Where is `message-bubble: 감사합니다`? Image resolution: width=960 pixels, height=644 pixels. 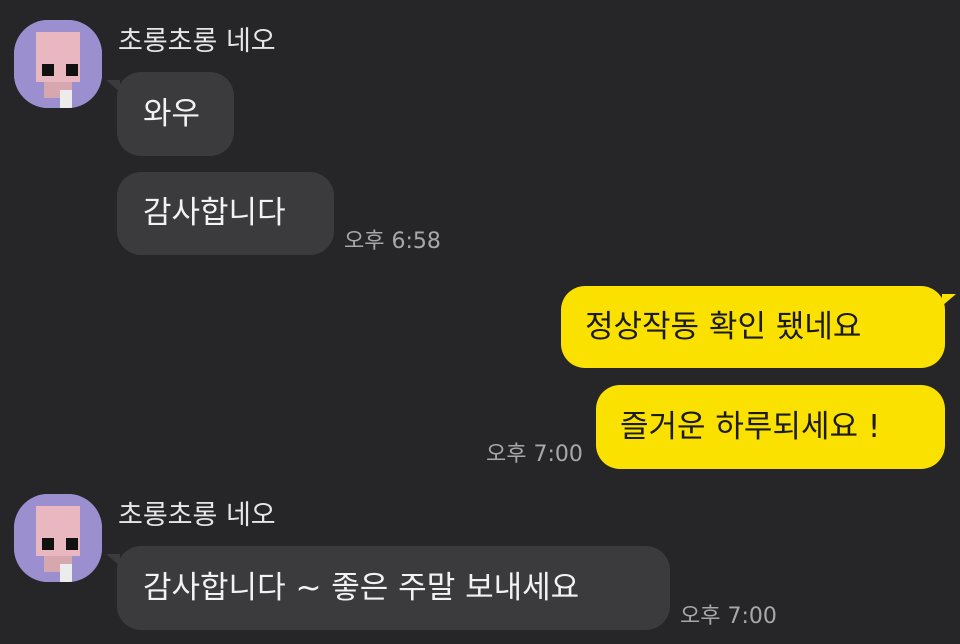
message-bubble: 감사합니다 is located at coordinates (225, 213).